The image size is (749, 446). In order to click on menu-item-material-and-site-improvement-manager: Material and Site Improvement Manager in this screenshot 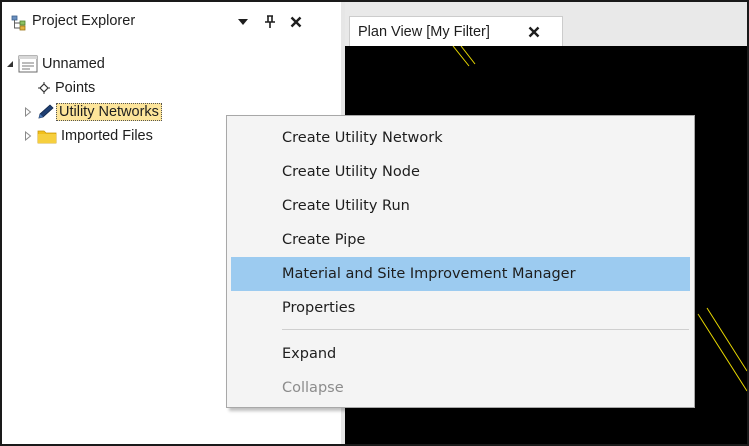, I will do `click(460, 274)`.